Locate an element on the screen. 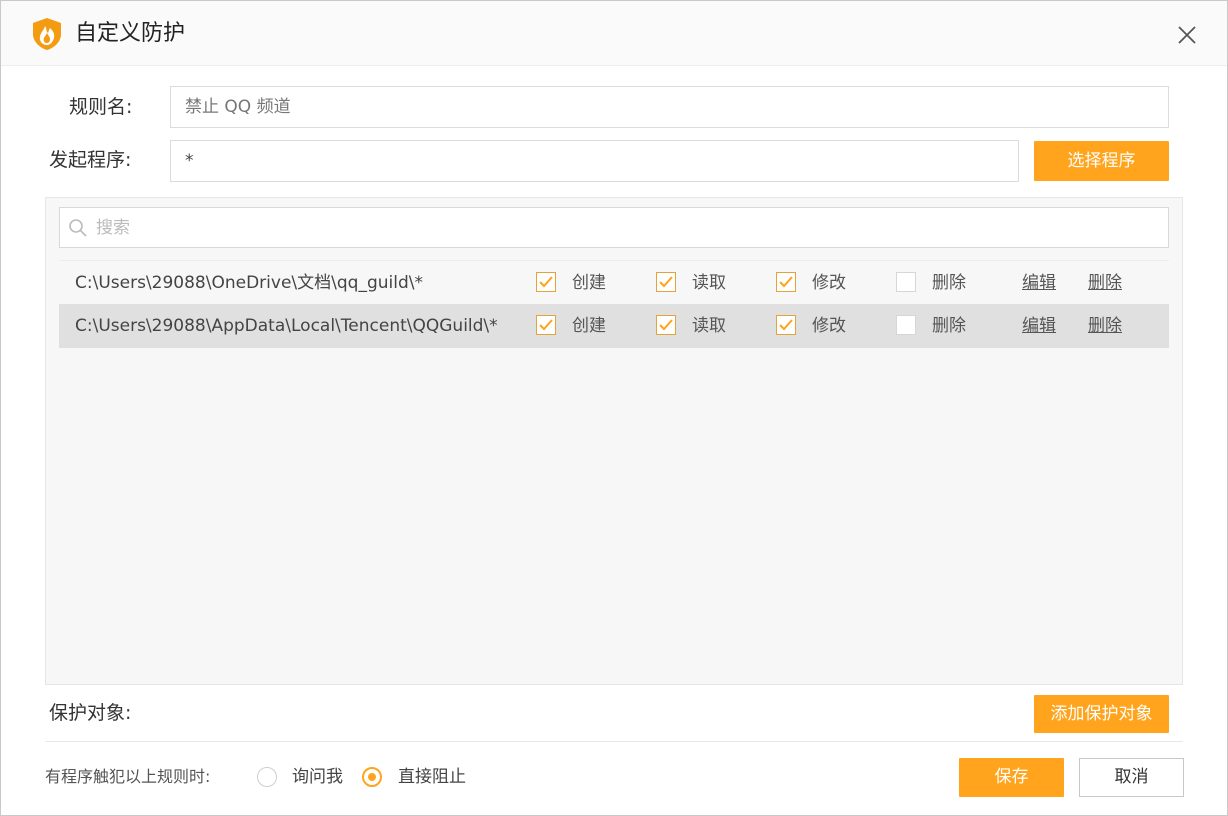 The height and width of the screenshot is (816, 1228). block-directly-radio is located at coordinates (372, 777).